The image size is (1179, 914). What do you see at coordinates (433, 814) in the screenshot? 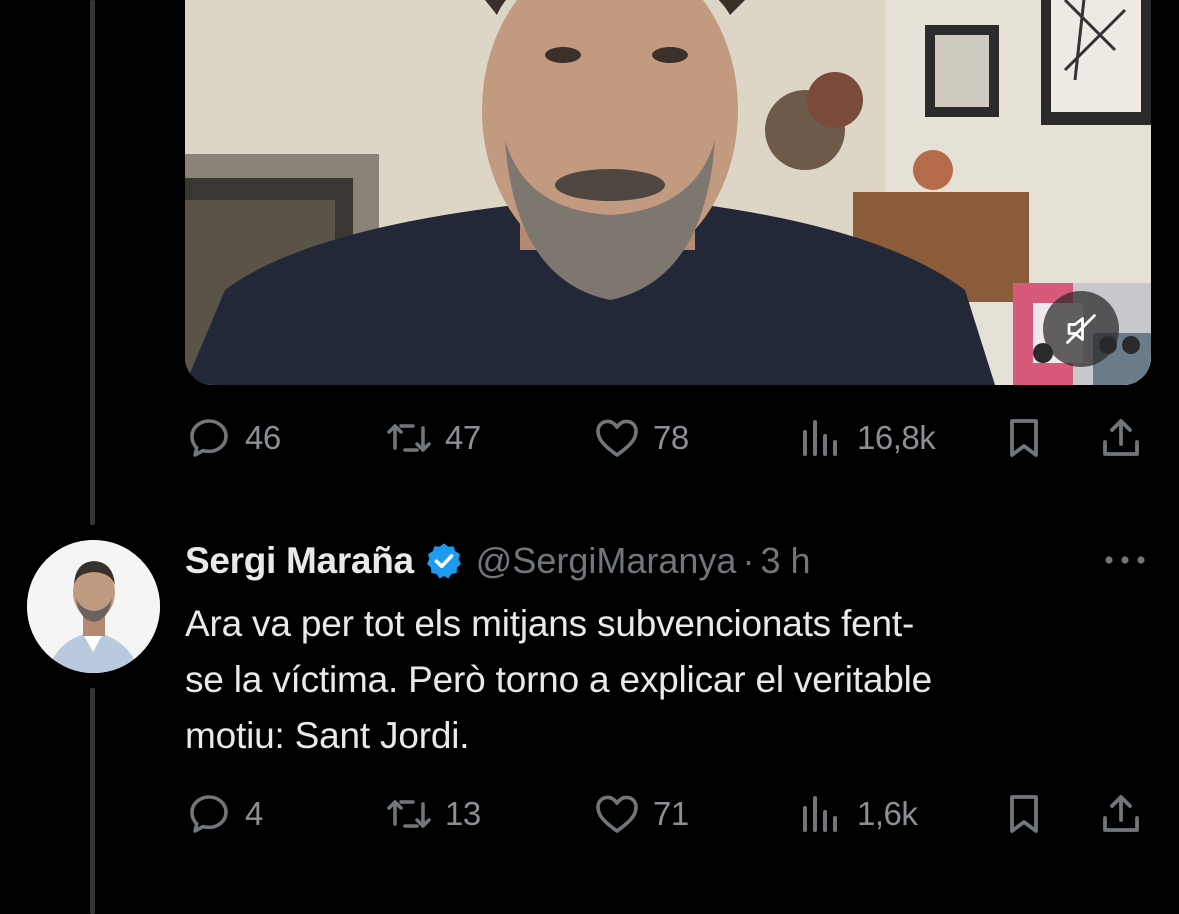
I see `retweet-button: 13` at bounding box center [433, 814].